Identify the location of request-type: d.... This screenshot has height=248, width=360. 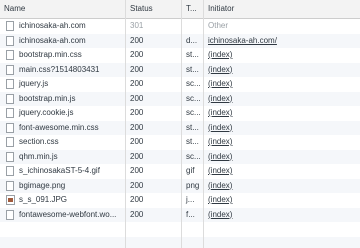
(192, 40).